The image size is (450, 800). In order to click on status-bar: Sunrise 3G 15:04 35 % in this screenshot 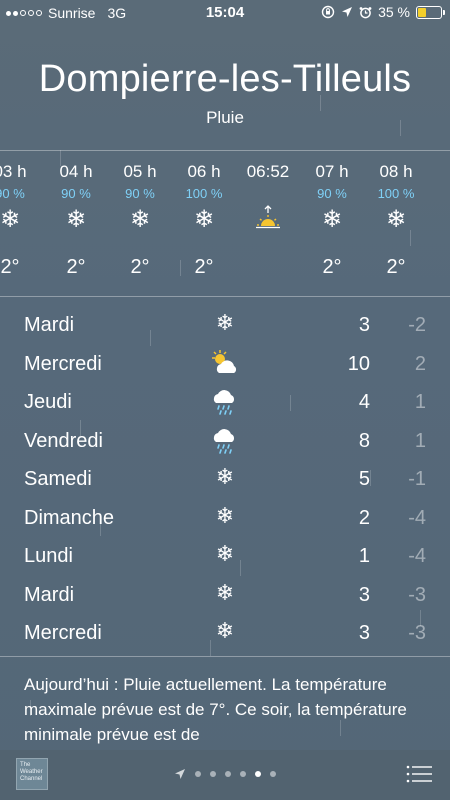, I will do `click(225, 13)`.